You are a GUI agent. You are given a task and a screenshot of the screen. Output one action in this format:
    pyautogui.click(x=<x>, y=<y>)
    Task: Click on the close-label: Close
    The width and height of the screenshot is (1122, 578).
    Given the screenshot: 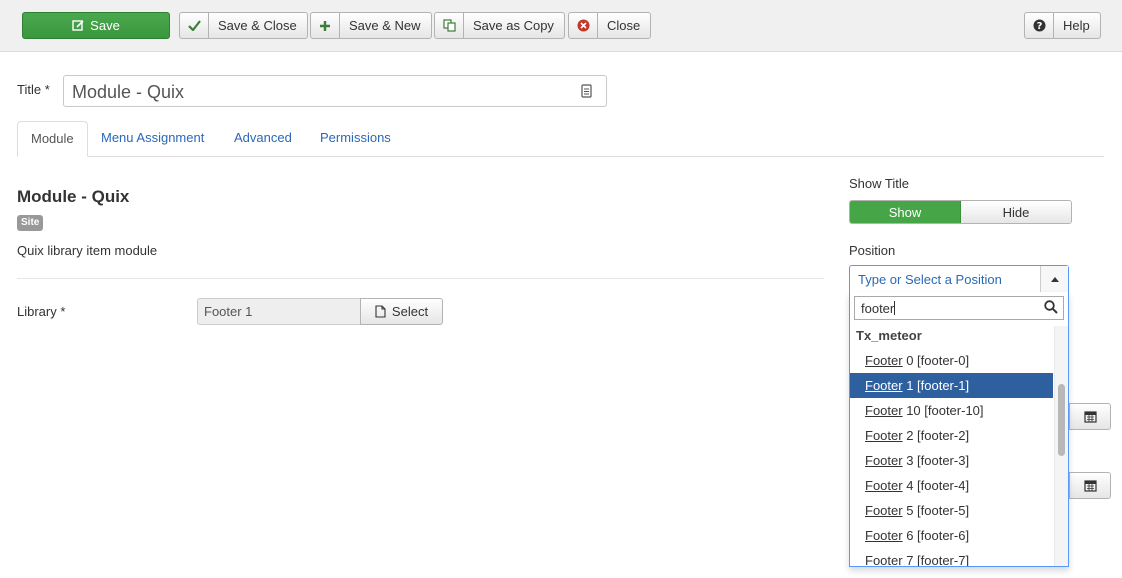 What is the action you would take?
    pyautogui.click(x=624, y=25)
    